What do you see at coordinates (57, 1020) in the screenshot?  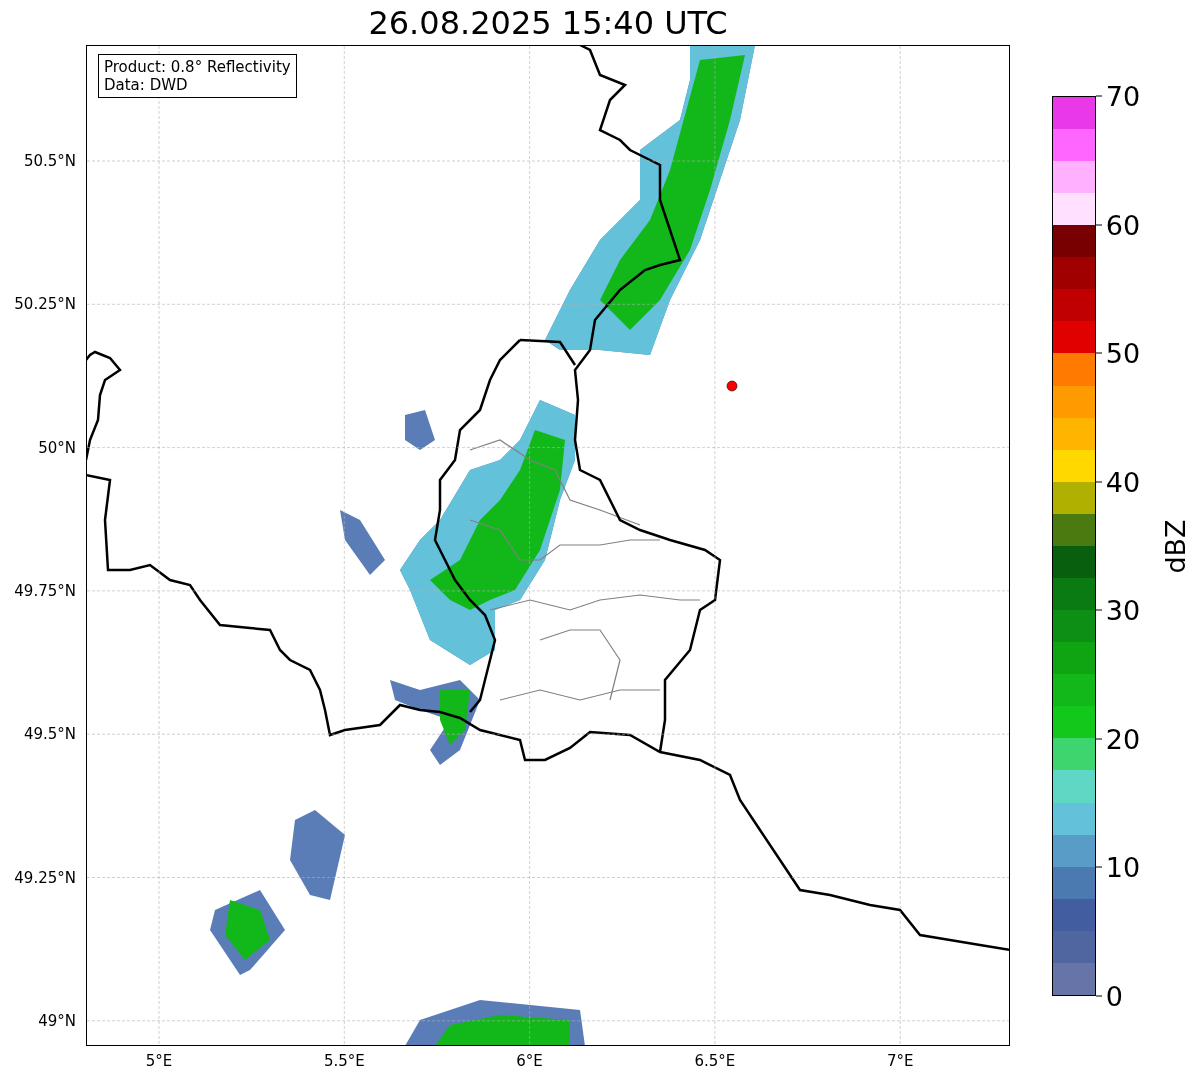 I see `latitude-label: 49°N` at bounding box center [57, 1020].